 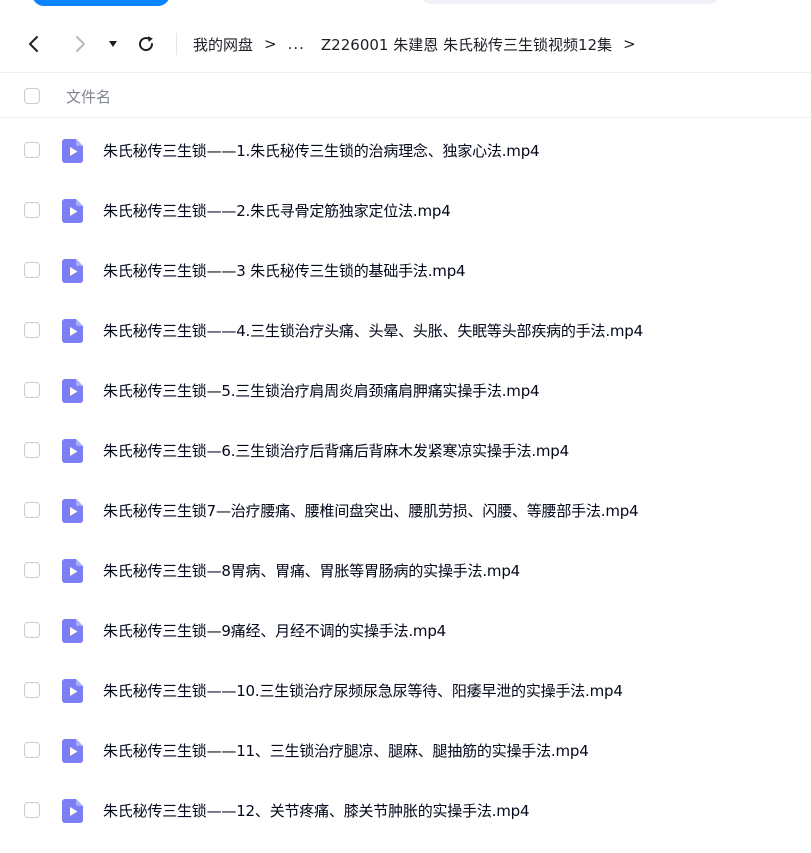 I want to click on file-name: 朱氏秘传三生锁—9痛经、月经不调的实操手法.mp4, so click(x=274, y=631).